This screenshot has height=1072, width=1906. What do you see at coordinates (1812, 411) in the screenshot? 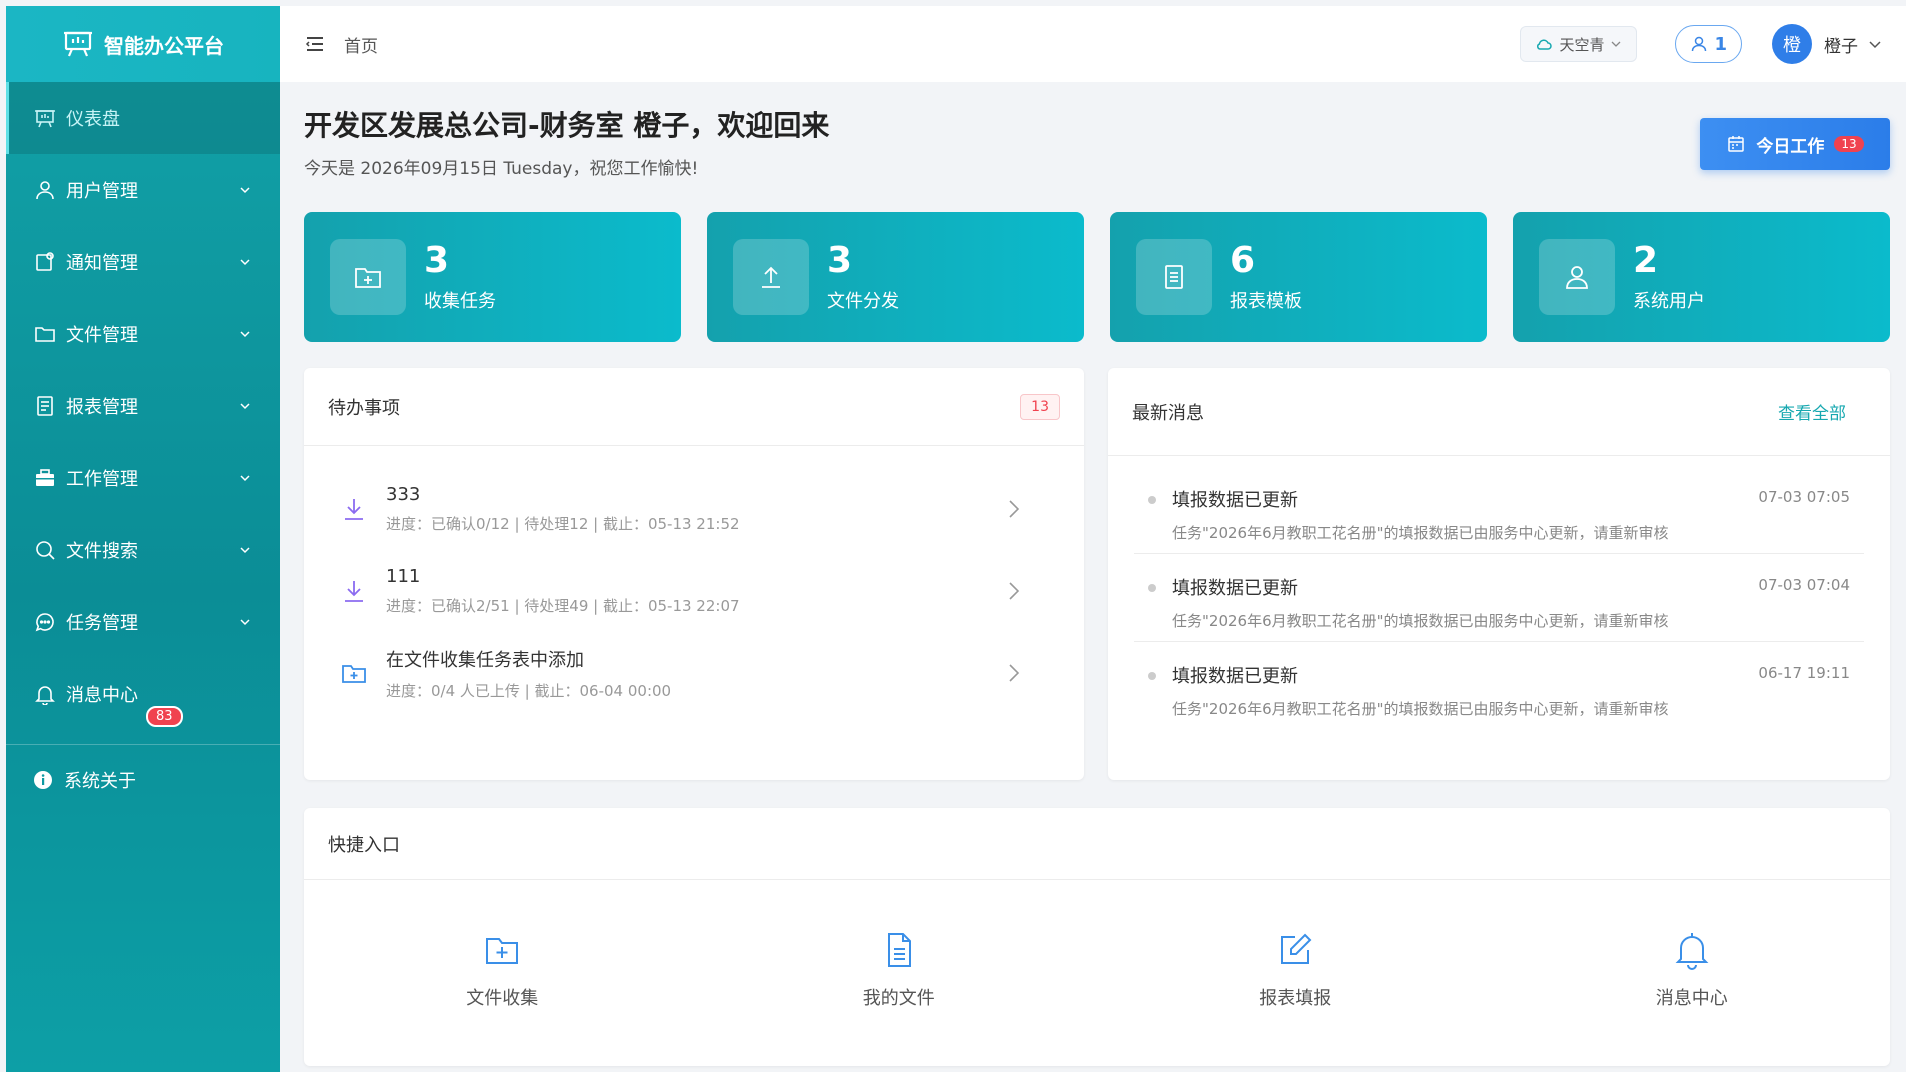
I see `view-all-link: 查看全部` at bounding box center [1812, 411].